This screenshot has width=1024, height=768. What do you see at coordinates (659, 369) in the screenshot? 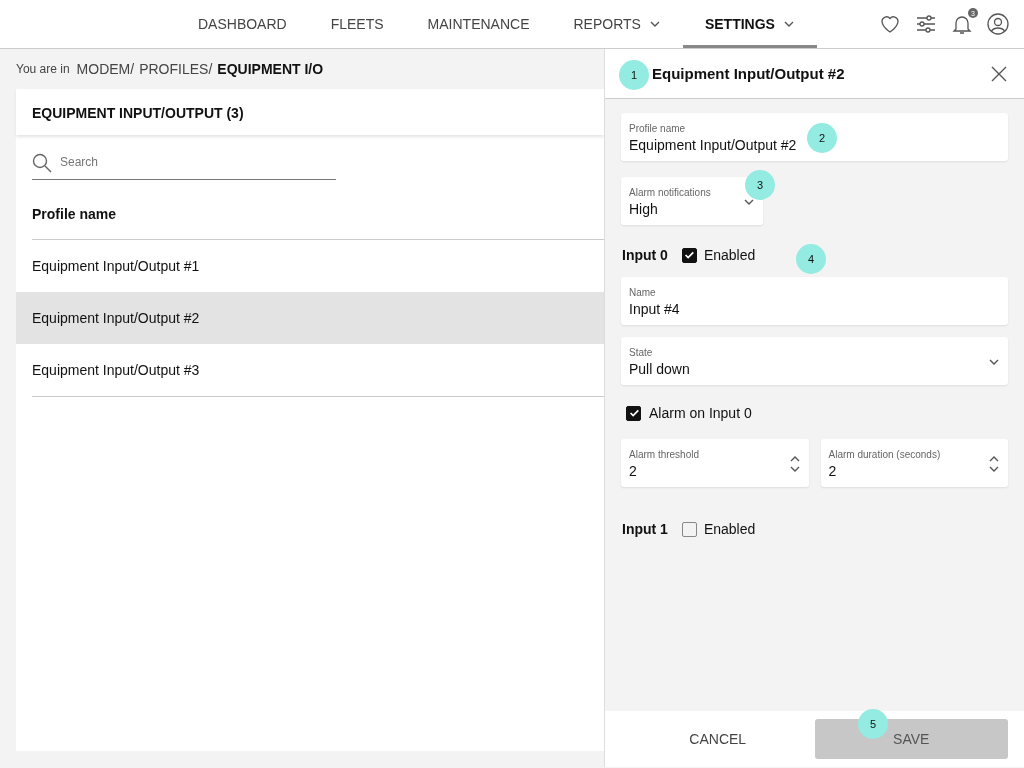
I see `field-value: Pull down` at bounding box center [659, 369].